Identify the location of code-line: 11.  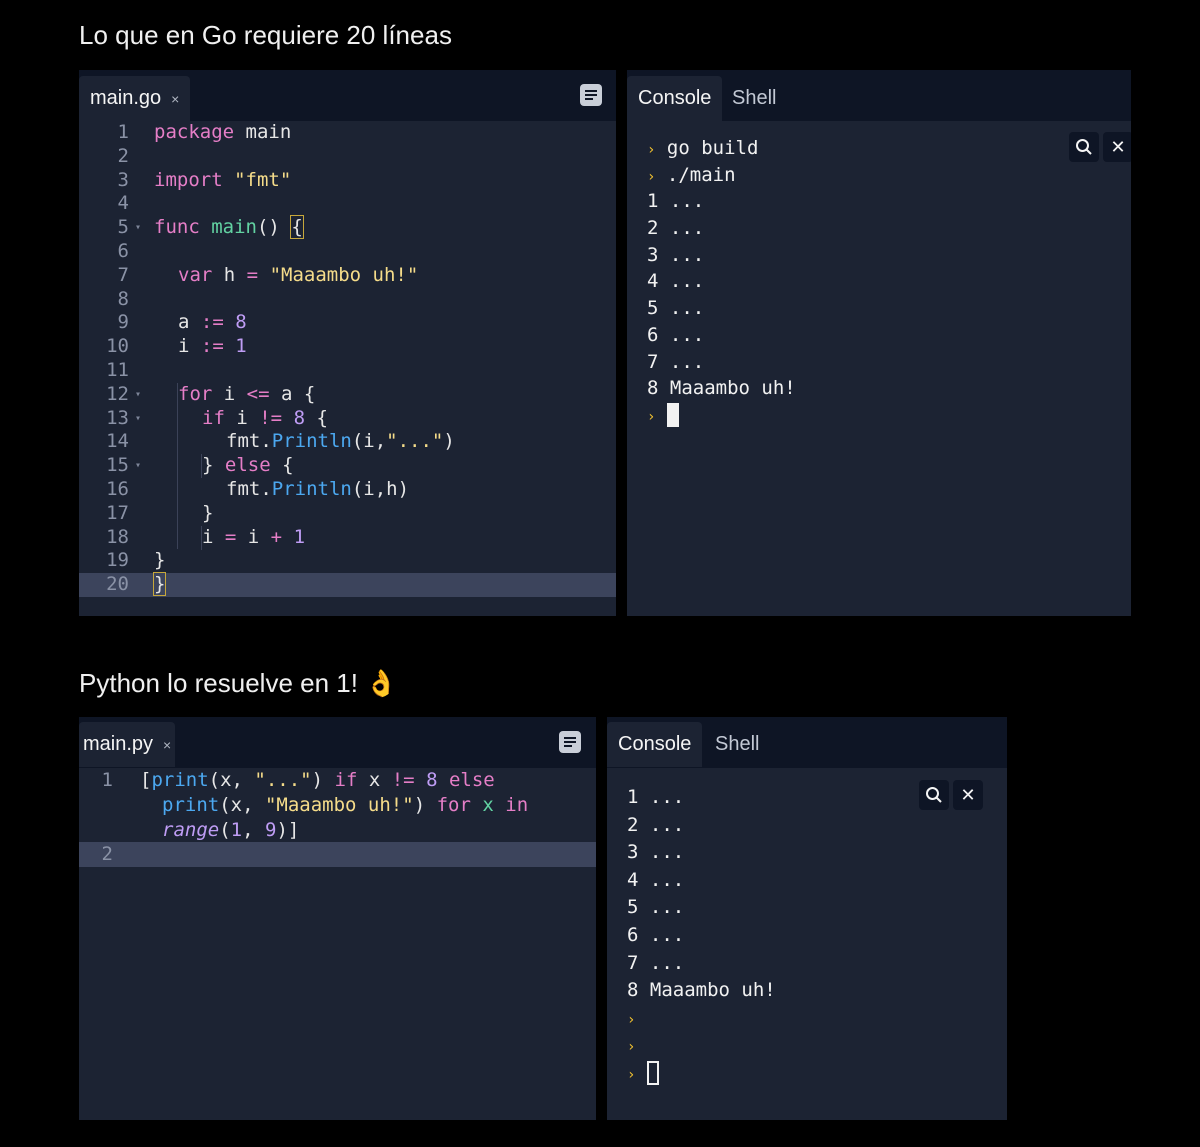
(347, 371).